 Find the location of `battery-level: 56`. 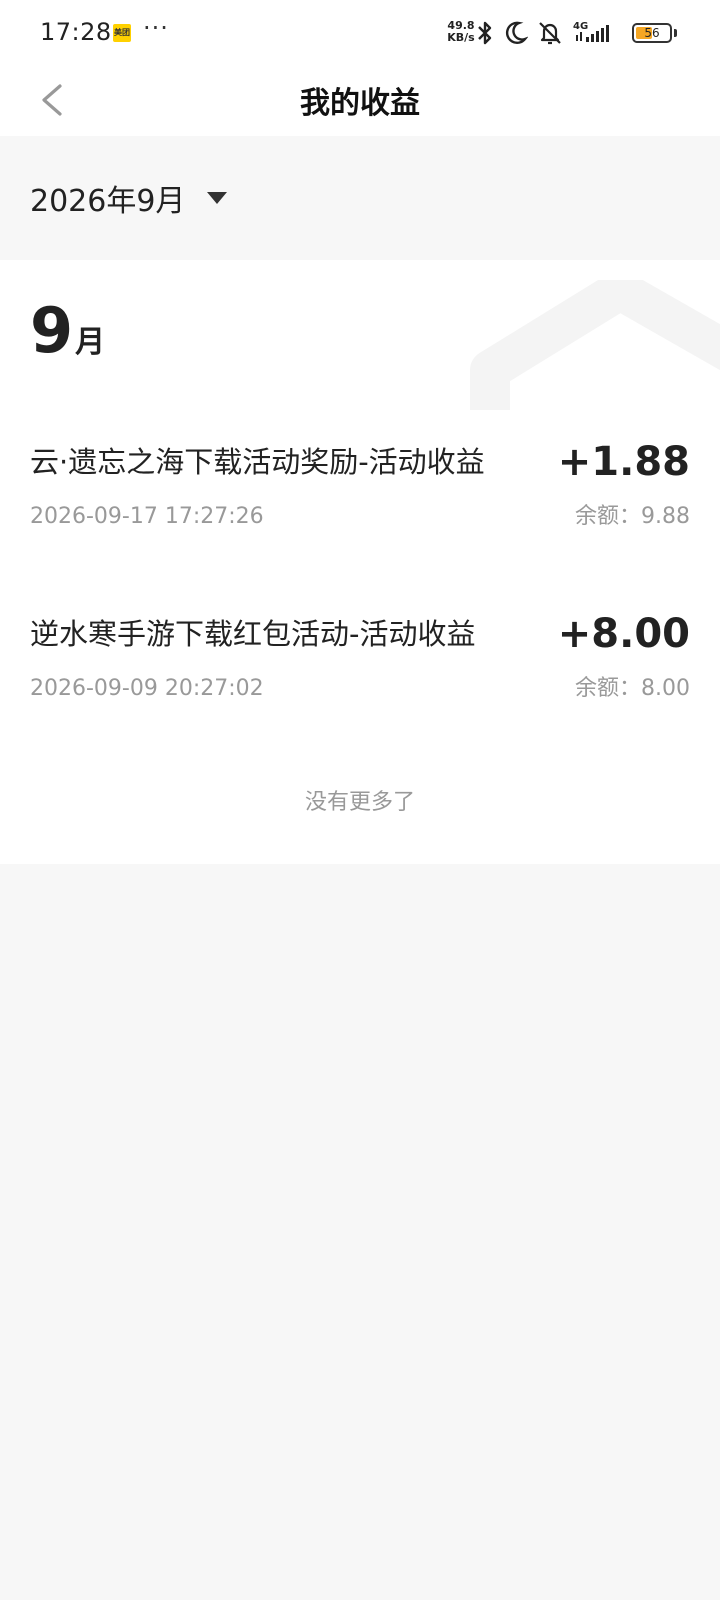

battery-level: 56 is located at coordinates (652, 33).